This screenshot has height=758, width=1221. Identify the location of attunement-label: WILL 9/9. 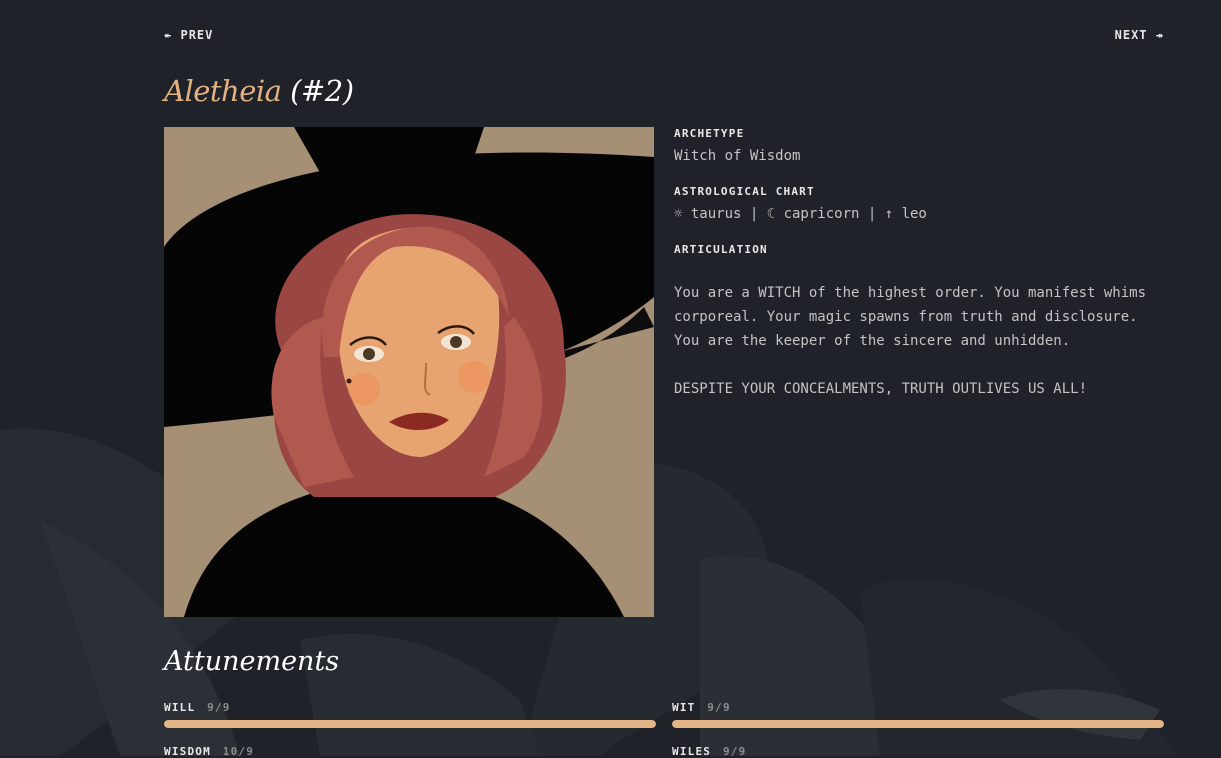
(410, 707).